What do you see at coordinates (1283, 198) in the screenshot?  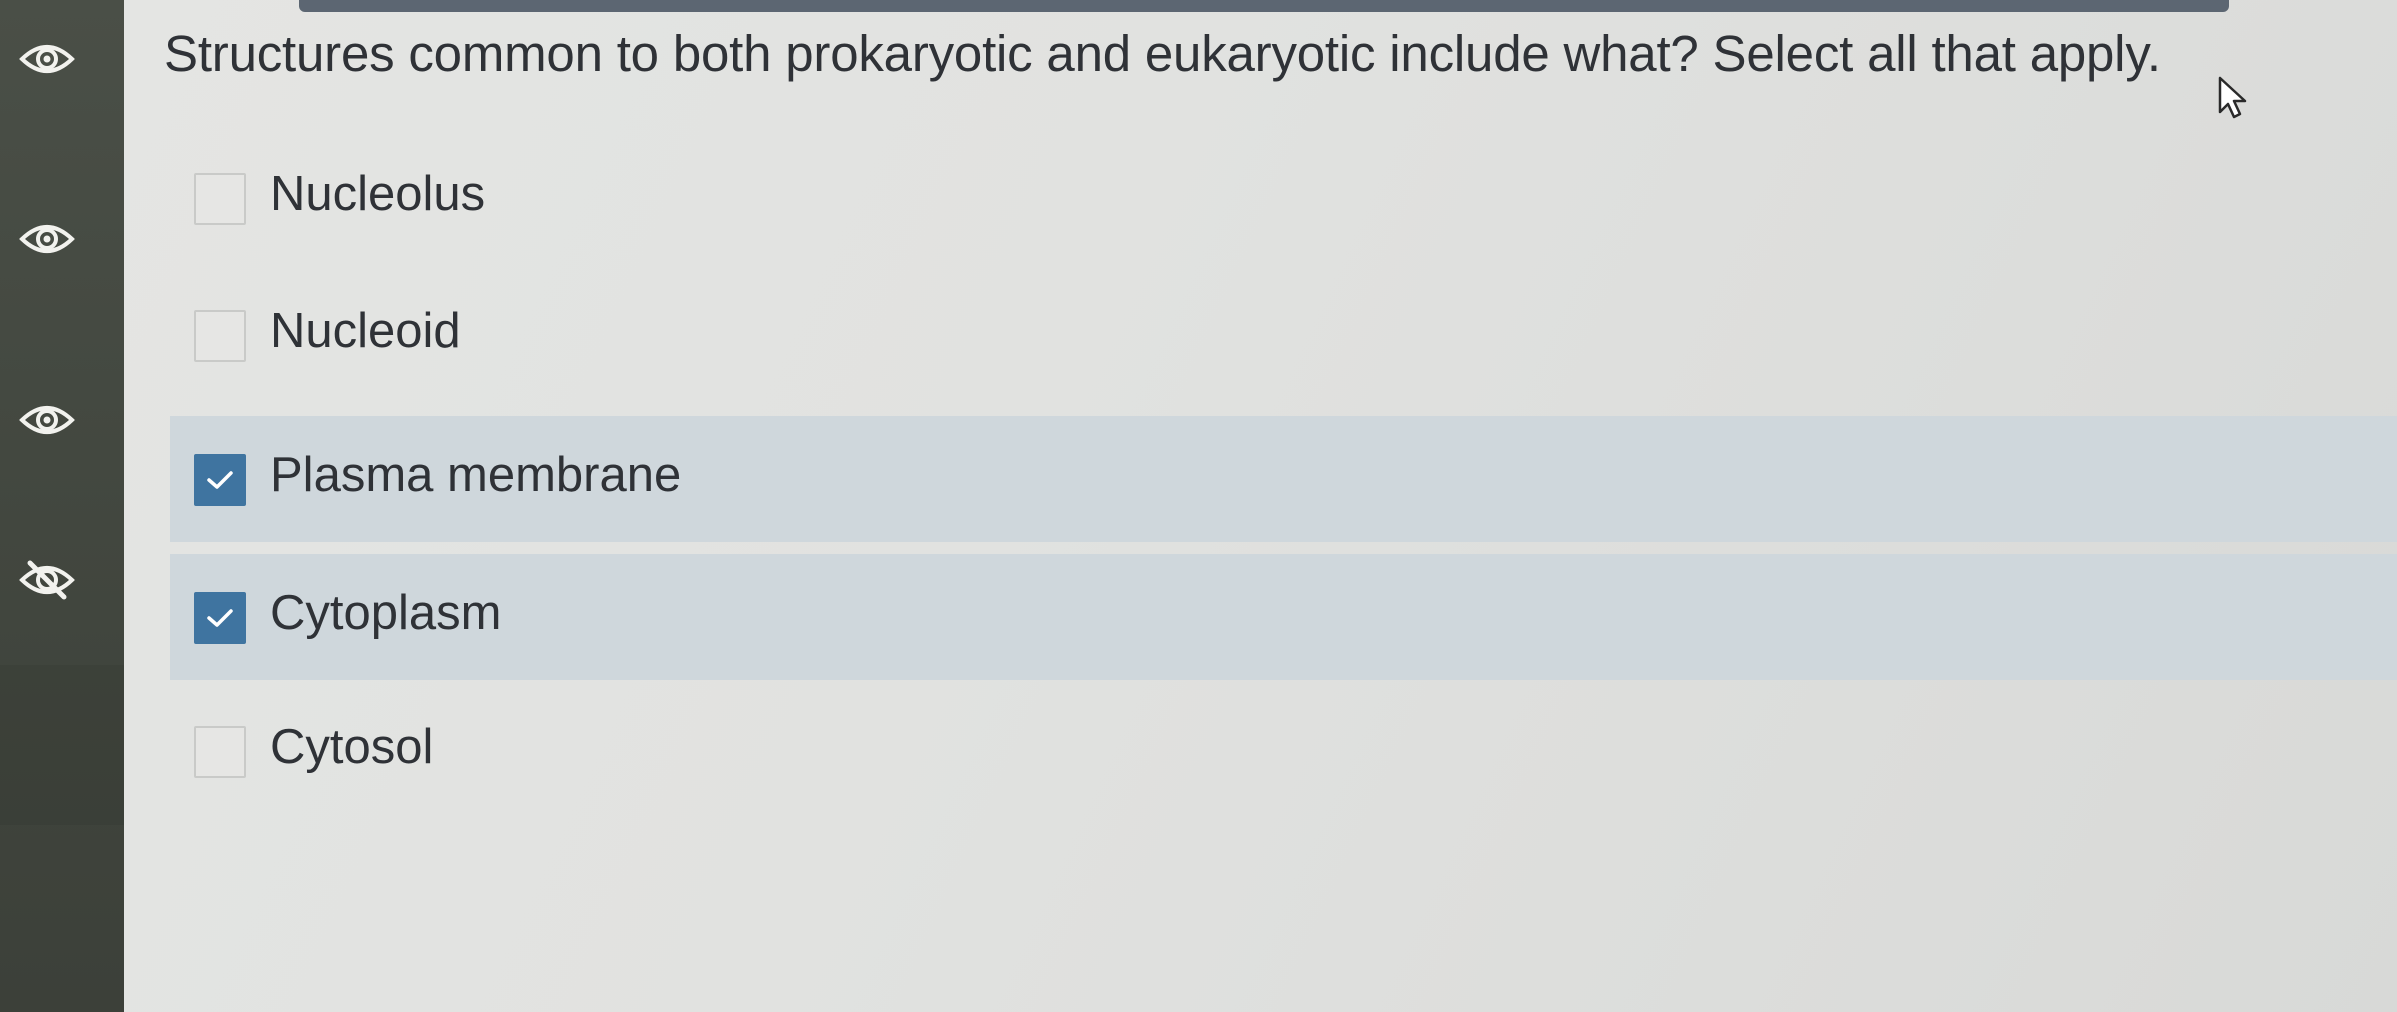 I see `option-nucleolus: Nucleolus` at bounding box center [1283, 198].